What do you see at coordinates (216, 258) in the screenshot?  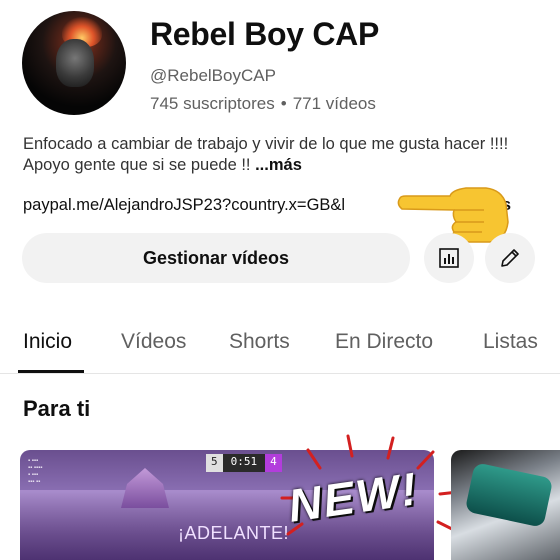 I see `manage-videos-button: Gestionar vídeos` at bounding box center [216, 258].